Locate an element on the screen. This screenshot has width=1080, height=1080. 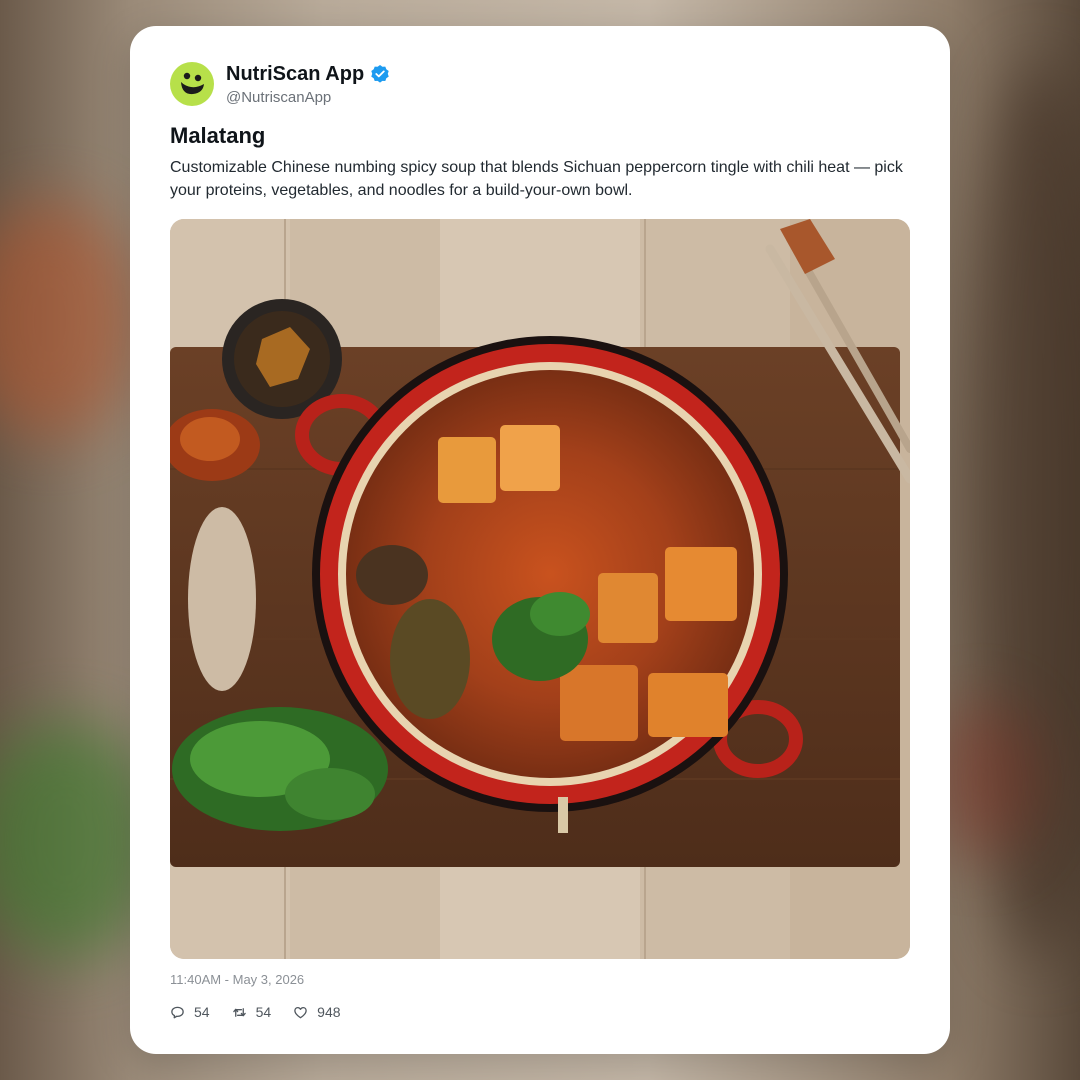
reply-count: 54 is located at coordinates (202, 1012).